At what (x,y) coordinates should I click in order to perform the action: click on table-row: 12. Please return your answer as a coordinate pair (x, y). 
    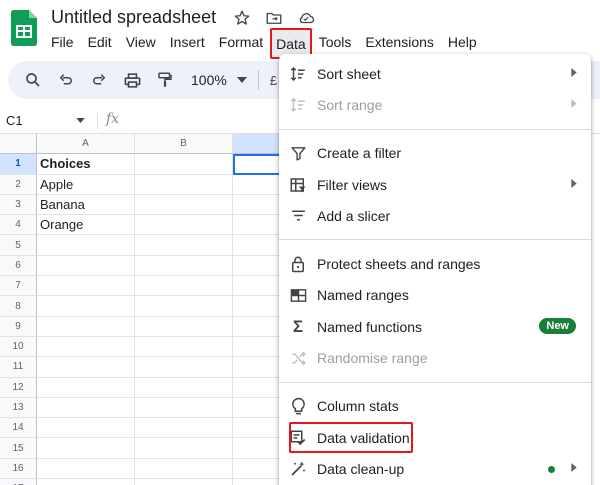
    Looking at the image, I should click on (146, 387).